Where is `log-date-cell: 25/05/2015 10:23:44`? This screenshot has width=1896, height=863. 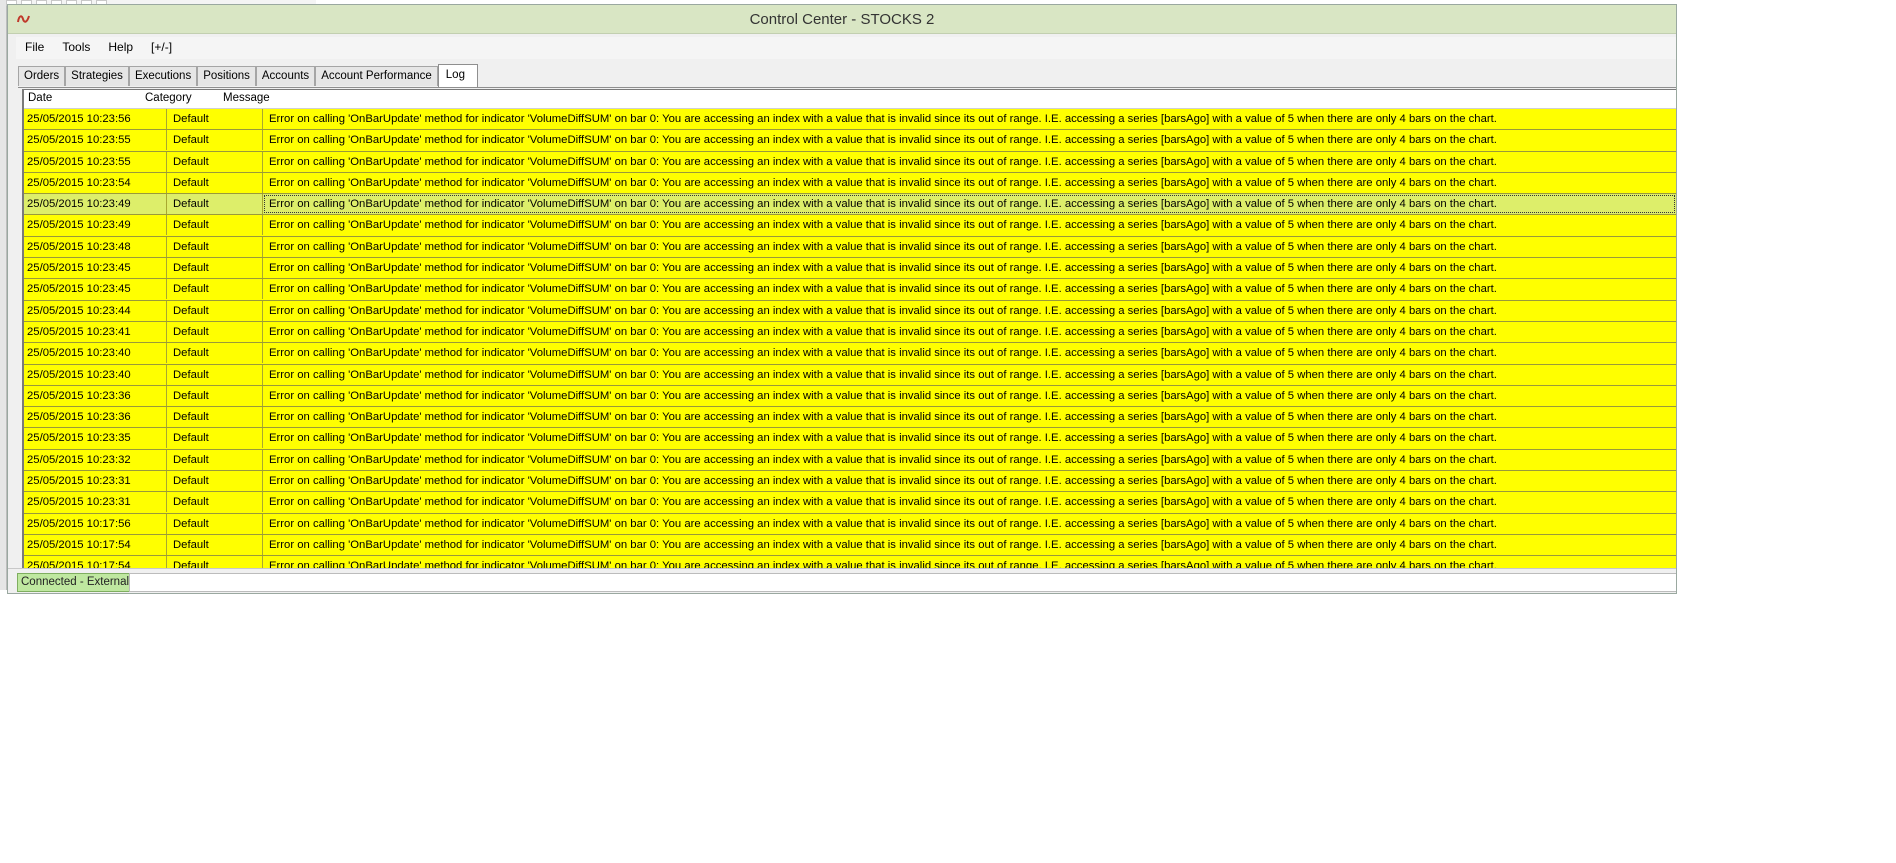
log-date-cell: 25/05/2015 10:23:44 is located at coordinates (95, 310).